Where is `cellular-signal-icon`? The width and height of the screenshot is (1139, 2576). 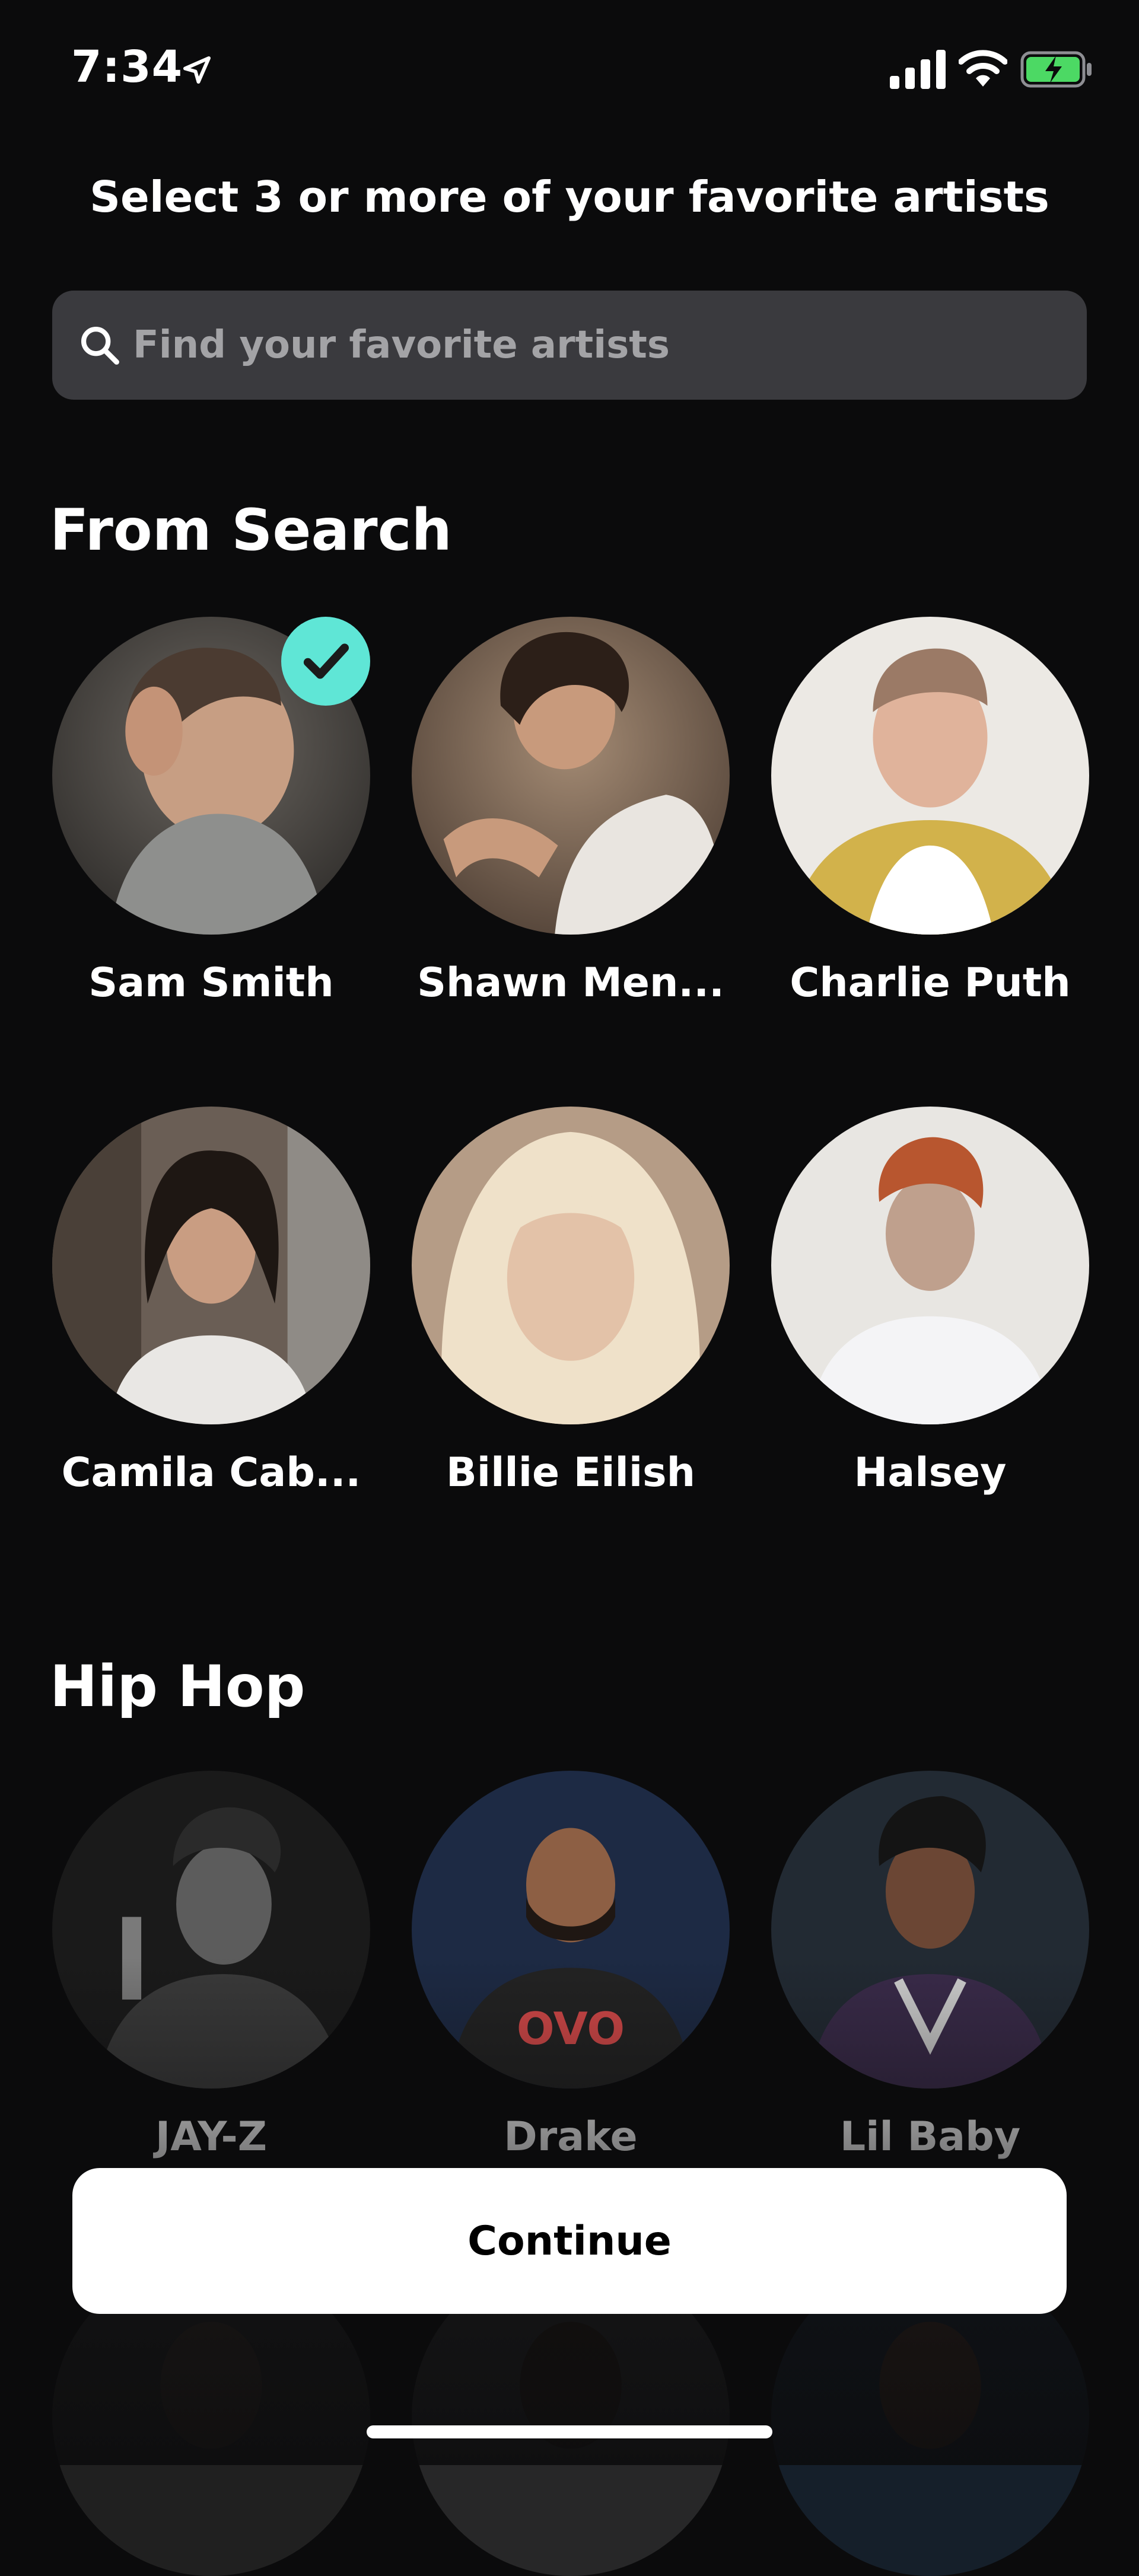 cellular-signal-icon is located at coordinates (918, 69).